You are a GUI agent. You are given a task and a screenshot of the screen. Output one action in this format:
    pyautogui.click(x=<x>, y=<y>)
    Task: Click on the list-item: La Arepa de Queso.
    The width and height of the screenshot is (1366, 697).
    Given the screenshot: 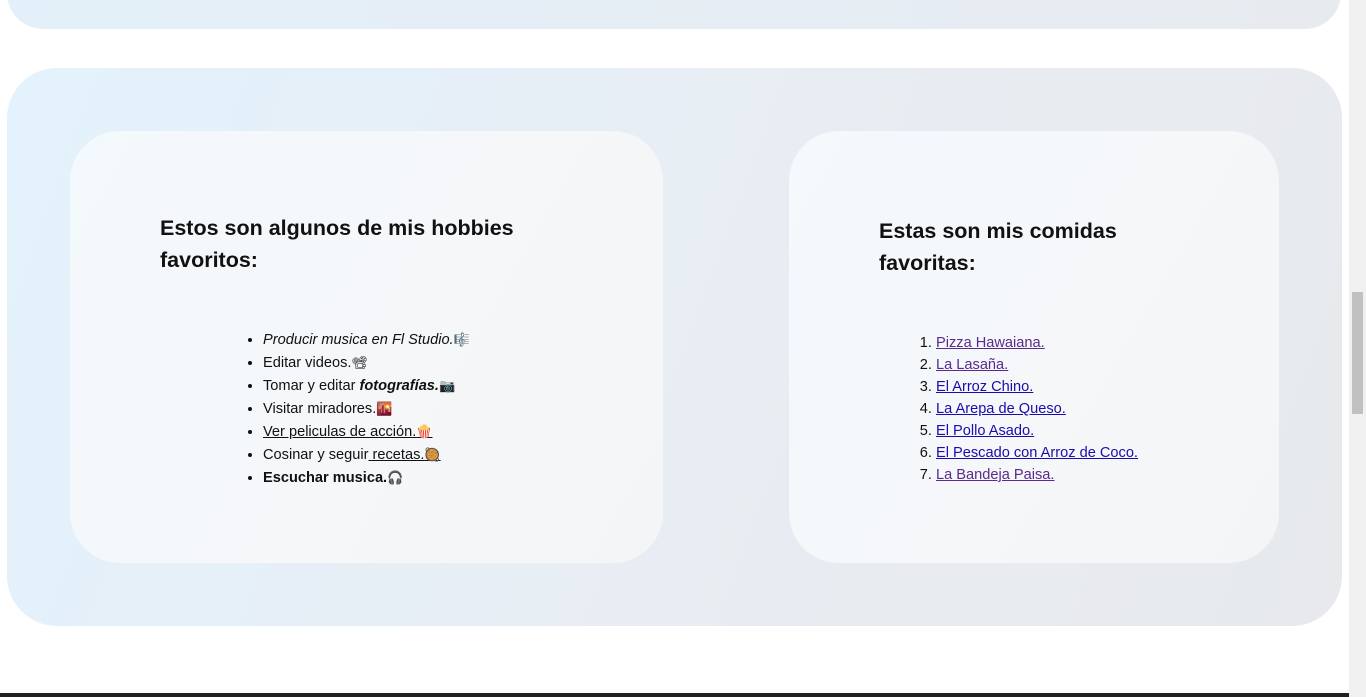 What is the action you would take?
    pyautogui.click(x=1037, y=409)
    